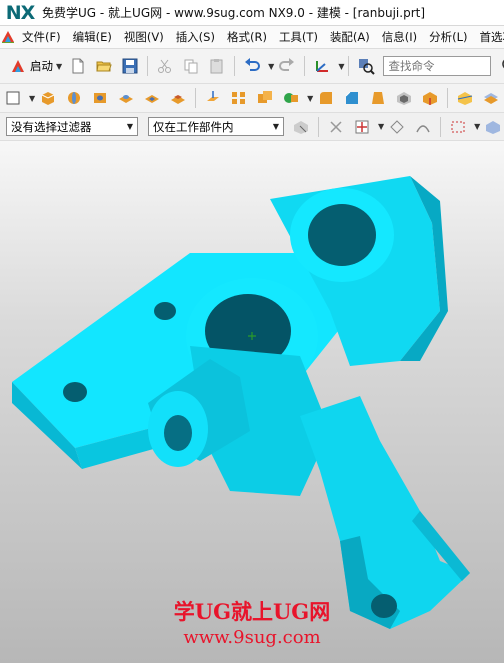 The width and height of the screenshot is (504, 663). What do you see at coordinates (100, 98) in the screenshot?
I see `hole-icon` at bounding box center [100, 98].